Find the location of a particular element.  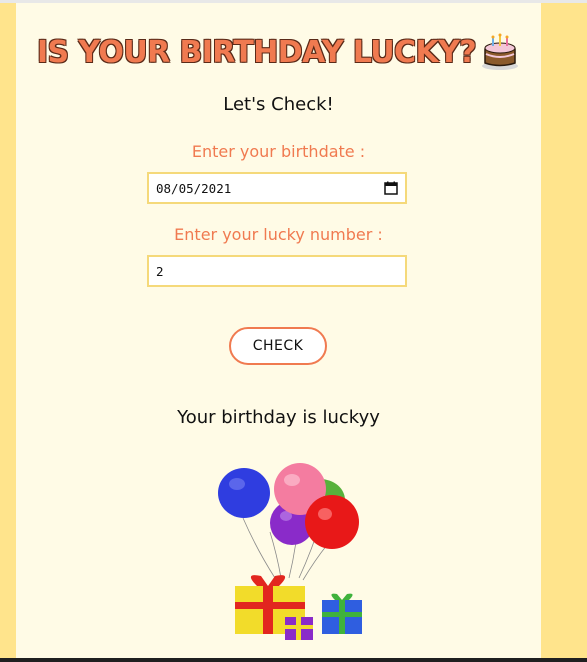

birthdate-label: Enter your birthdate : is located at coordinates (278, 151).